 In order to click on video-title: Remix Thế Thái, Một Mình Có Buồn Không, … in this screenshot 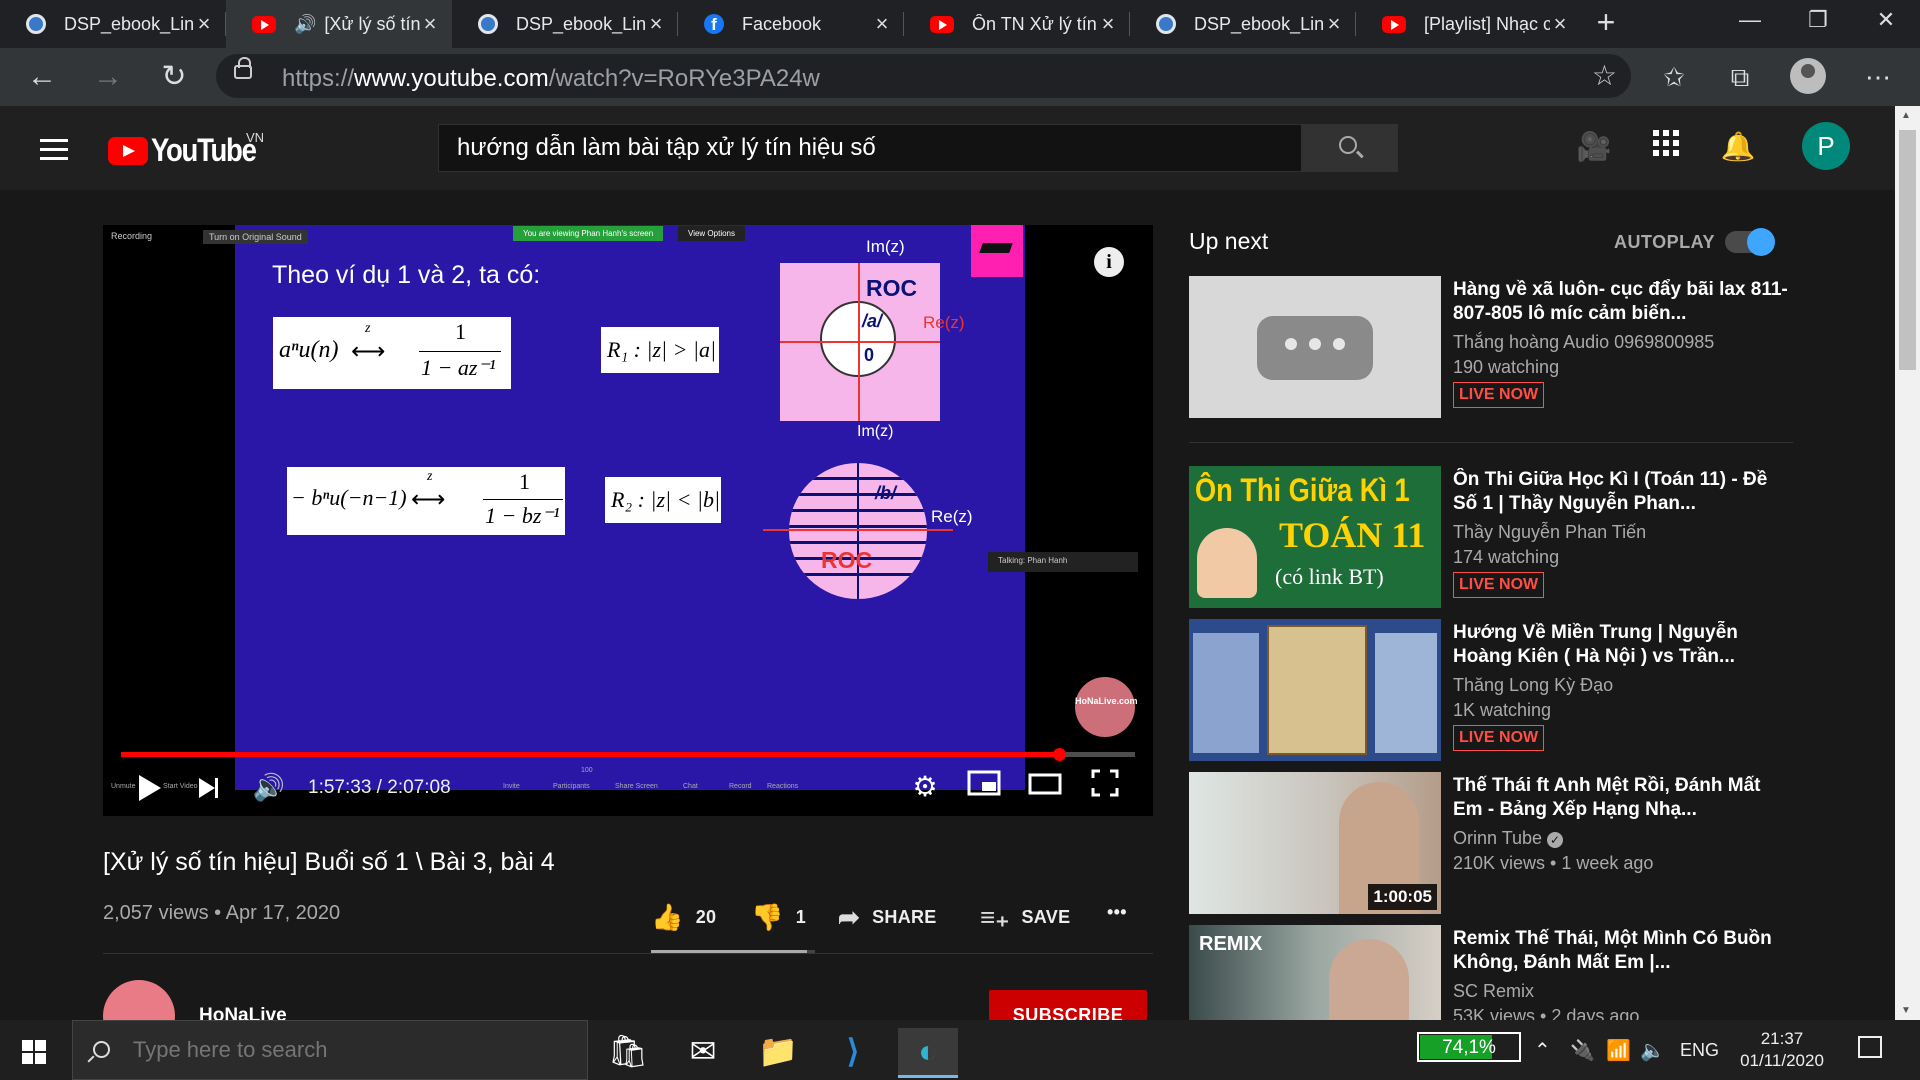, I will do `click(1623, 951)`.